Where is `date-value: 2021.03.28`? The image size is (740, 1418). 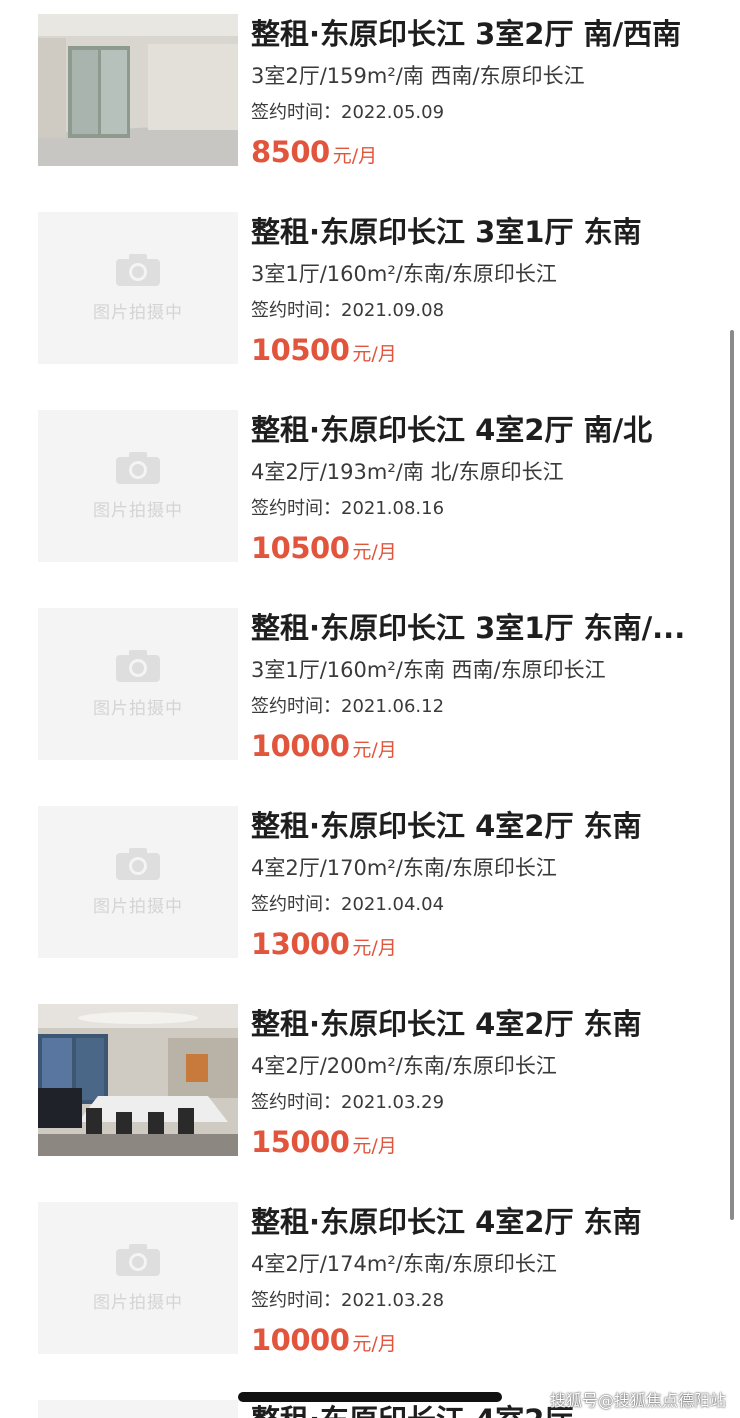 date-value: 2021.03.28 is located at coordinates (393, 1300).